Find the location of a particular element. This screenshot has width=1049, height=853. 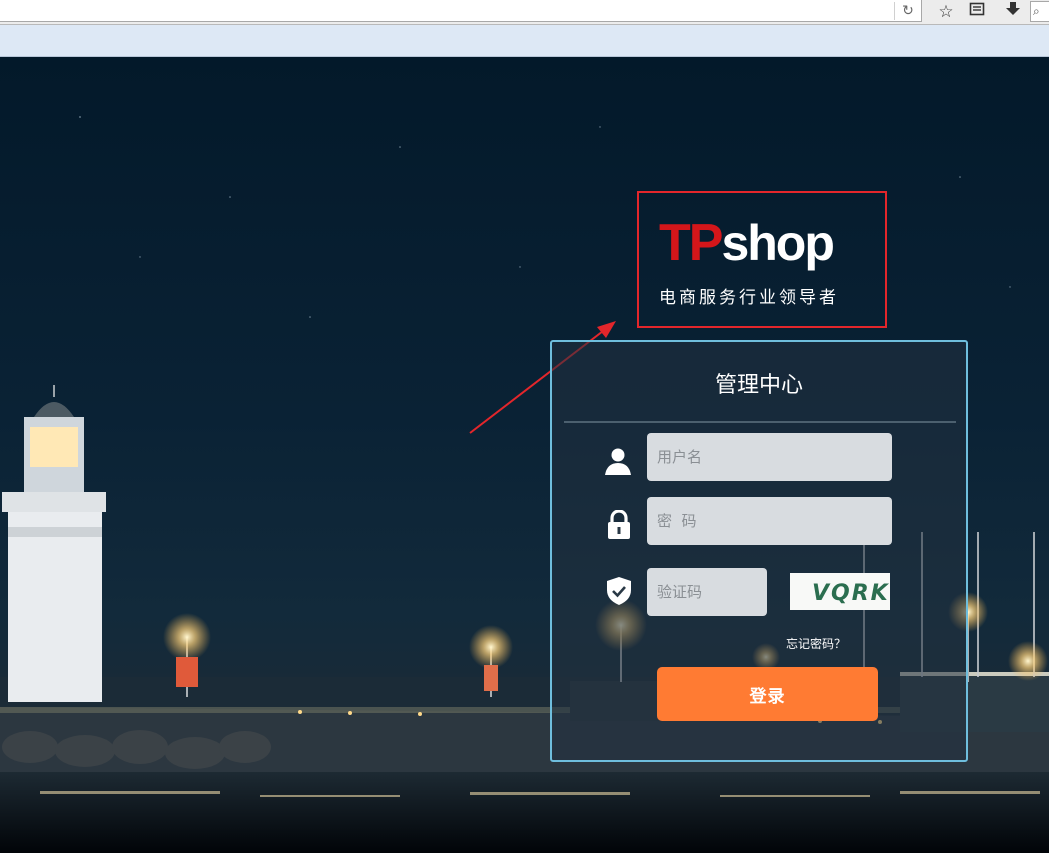

logo-highlight-box: TPshop 电商服务行业领导者 is located at coordinates (762, 259).